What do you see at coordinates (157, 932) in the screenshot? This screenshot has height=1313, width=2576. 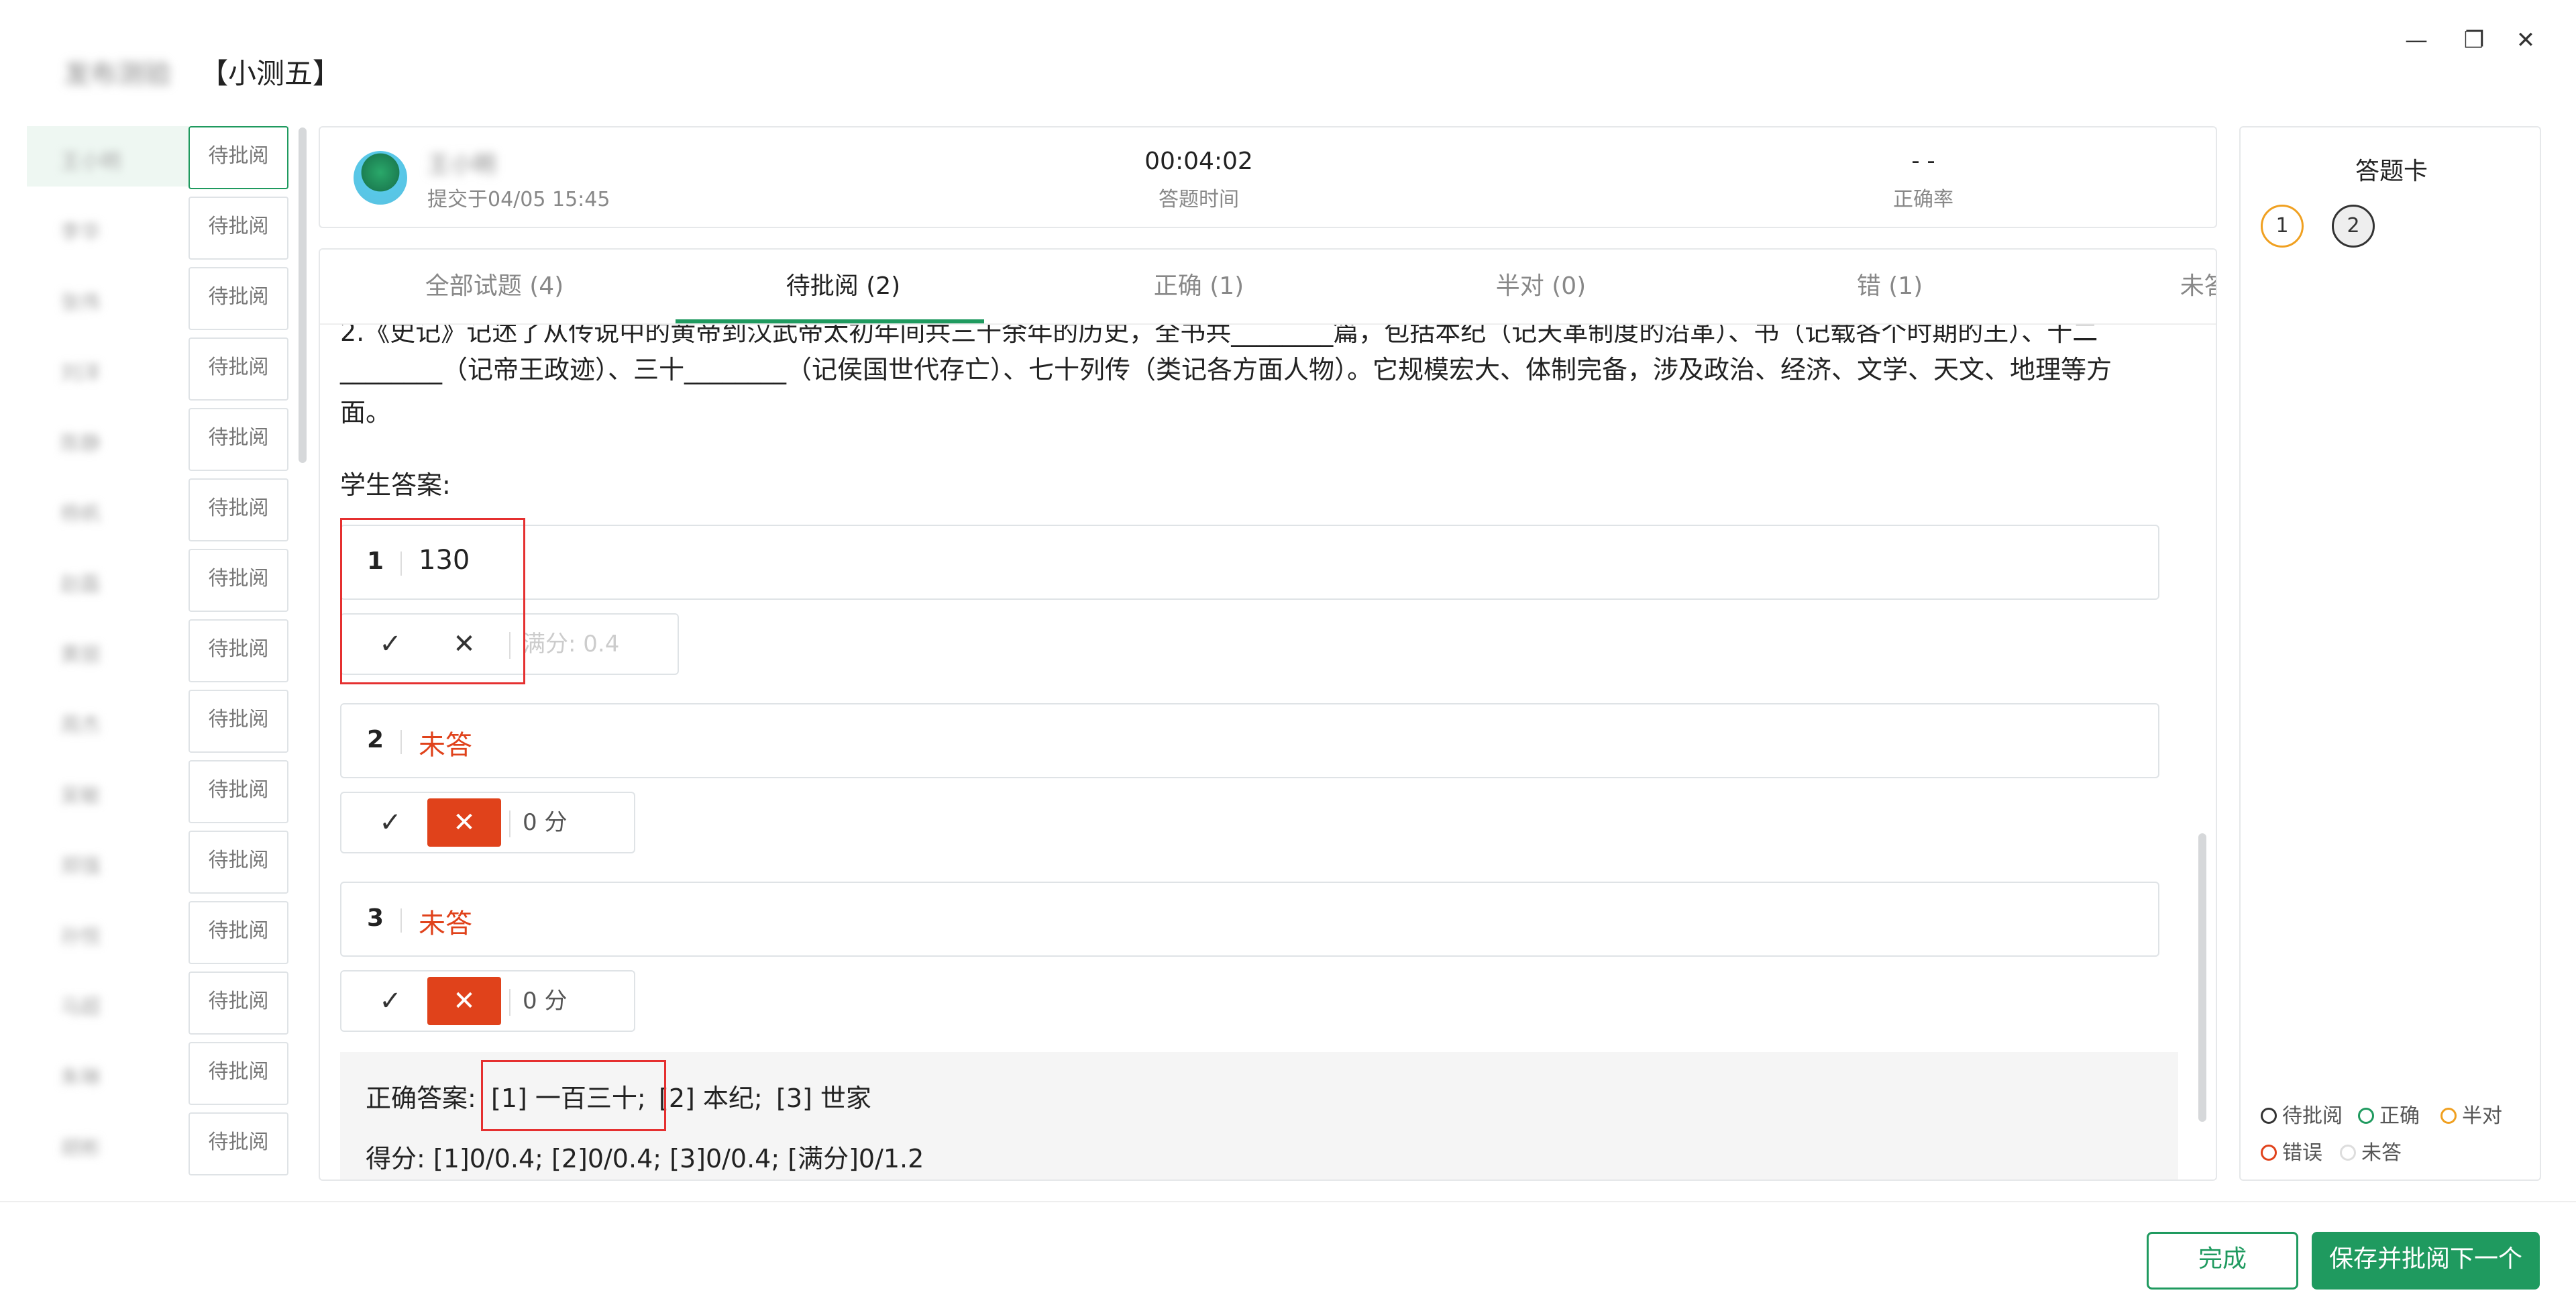 I see `student-list-item: 孙悦 待批阅` at bounding box center [157, 932].